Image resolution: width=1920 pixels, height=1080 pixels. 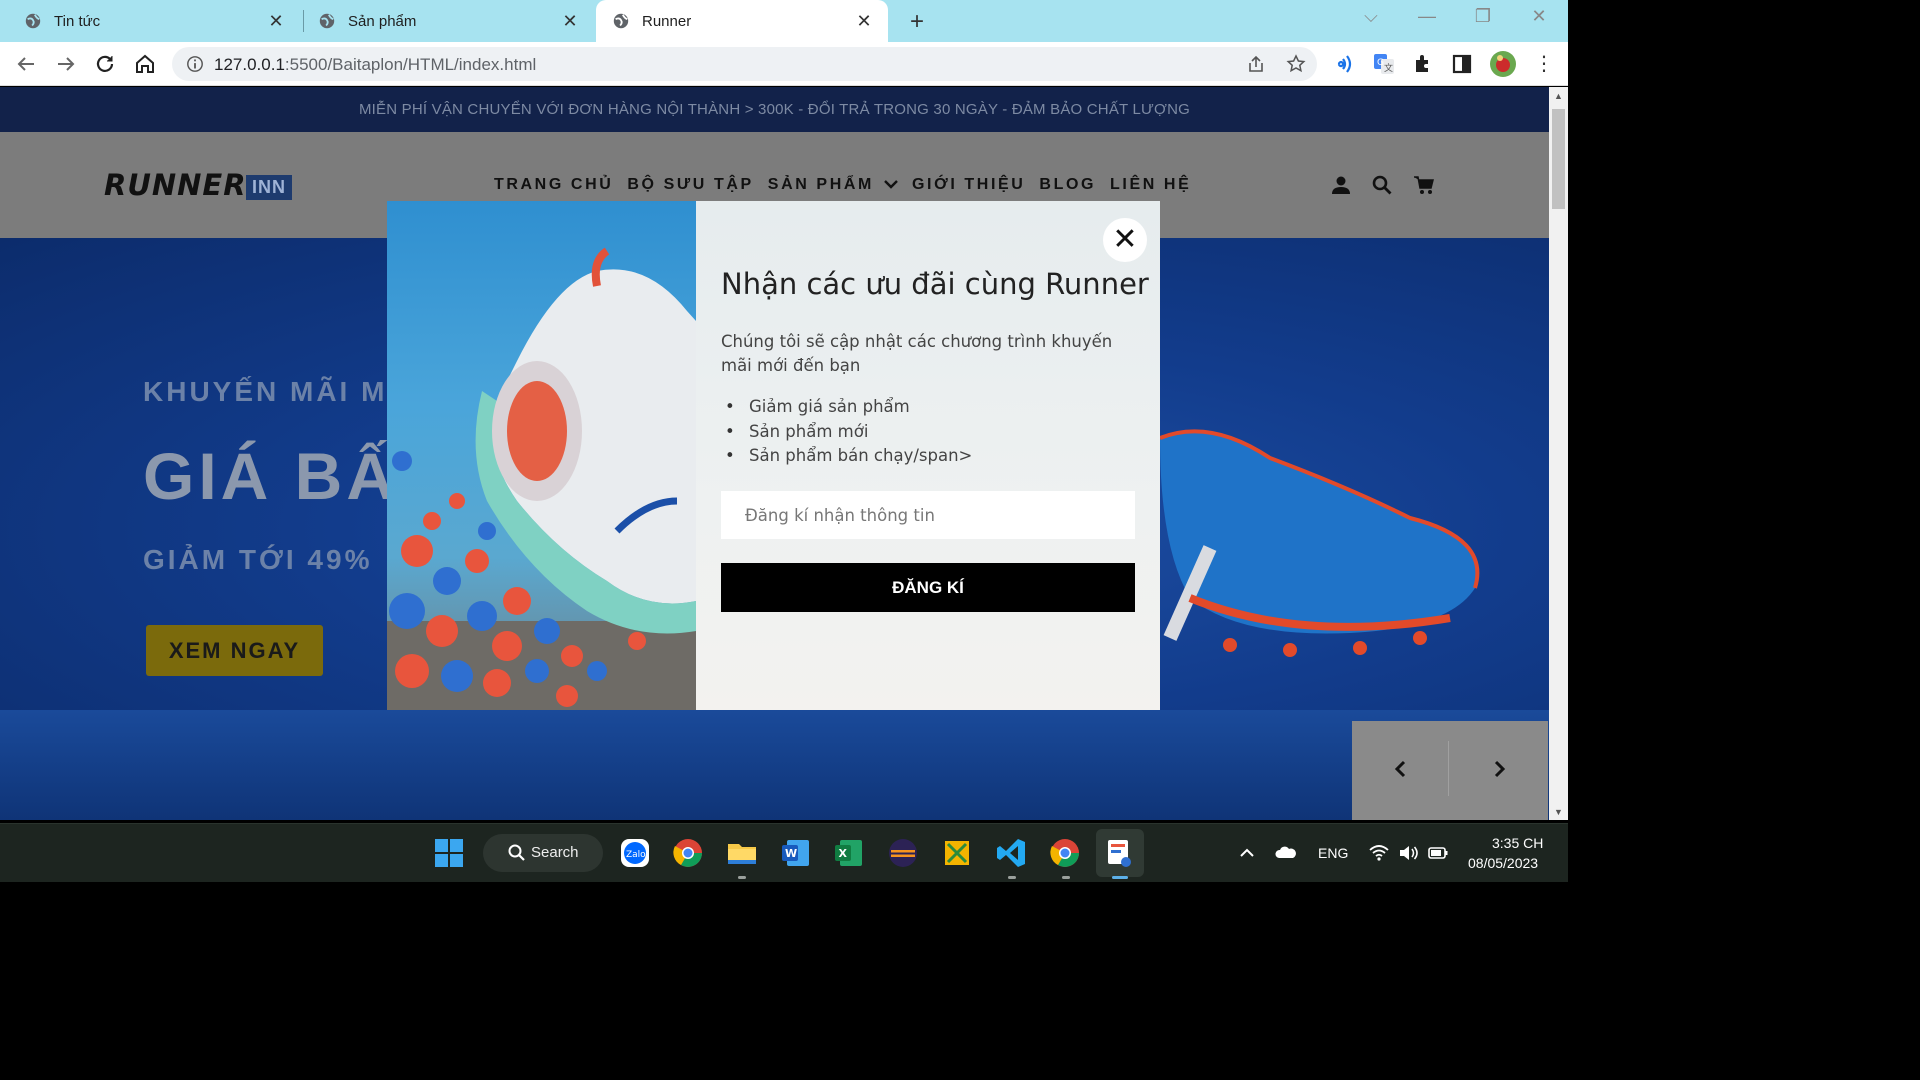 I want to click on tray-overflow-chevron-icon, so click(x=1247, y=853).